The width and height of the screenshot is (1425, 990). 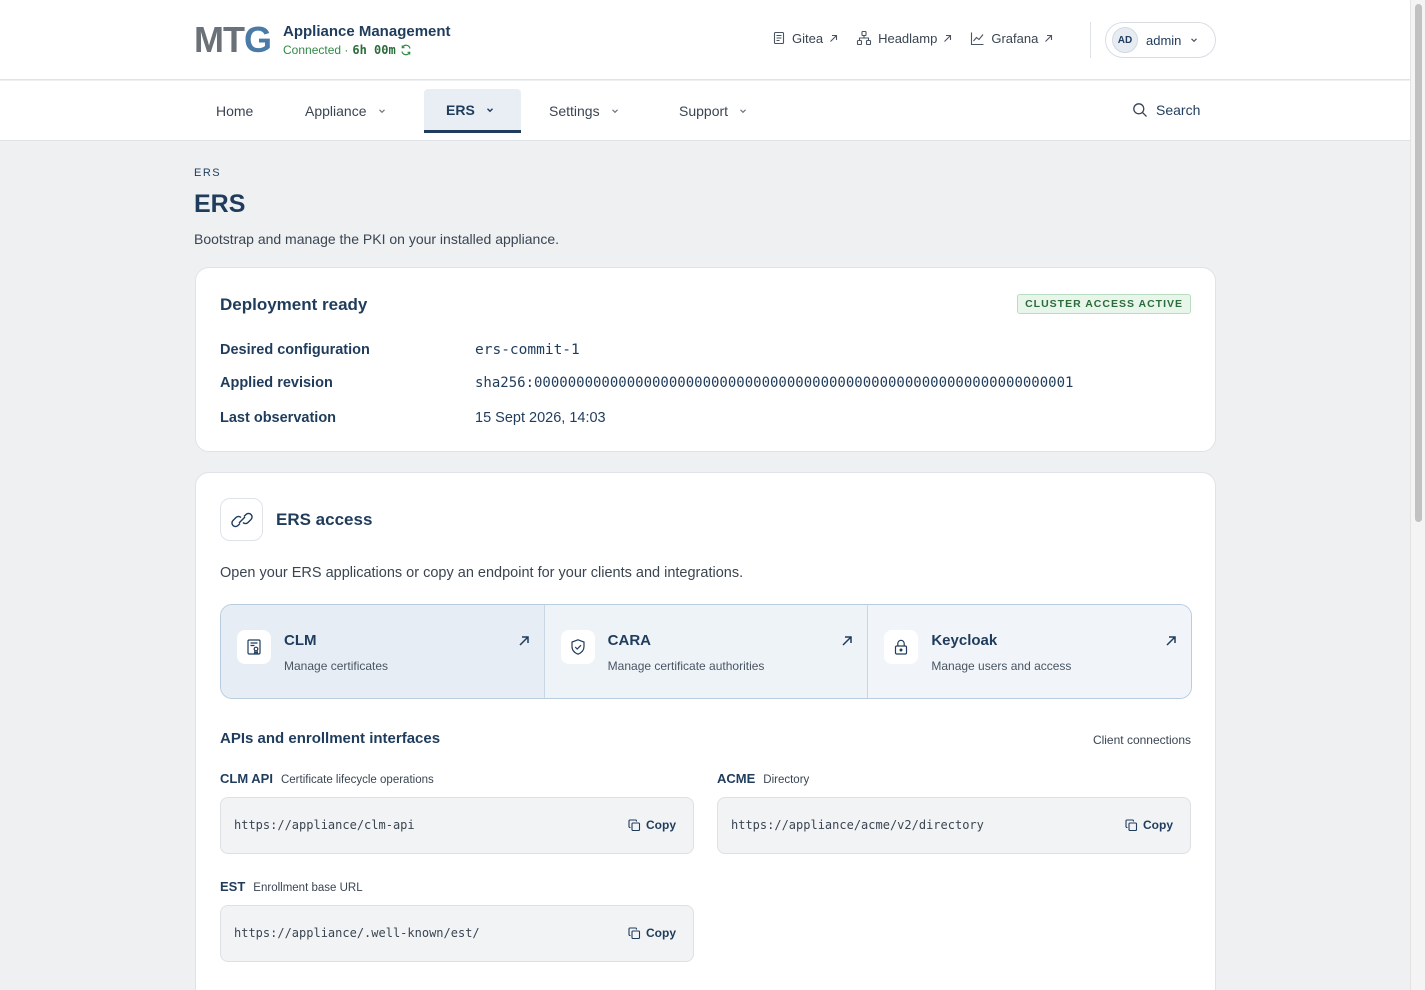 I want to click on last-observation-value: 15 Sept 2026, 14:03, so click(x=540, y=418).